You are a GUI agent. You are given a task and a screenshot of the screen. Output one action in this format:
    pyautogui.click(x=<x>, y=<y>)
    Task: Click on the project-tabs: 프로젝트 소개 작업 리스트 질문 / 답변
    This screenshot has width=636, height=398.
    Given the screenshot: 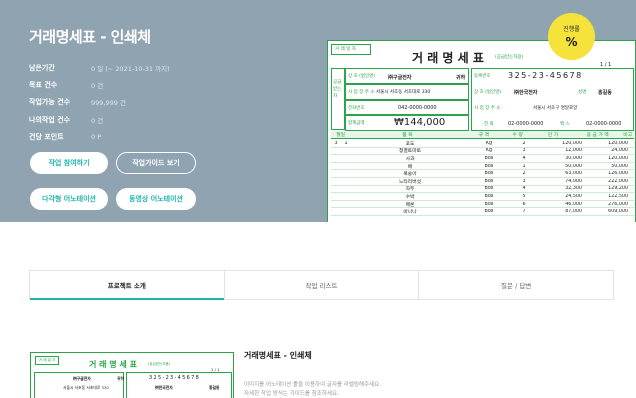 What is the action you would take?
    pyautogui.click(x=321, y=285)
    